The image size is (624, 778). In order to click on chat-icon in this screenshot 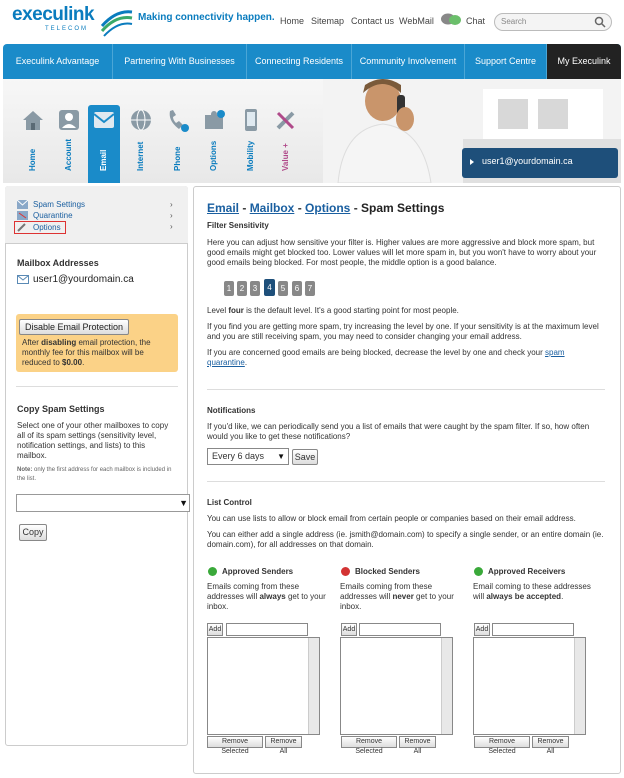, I will do `click(451, 20)`.